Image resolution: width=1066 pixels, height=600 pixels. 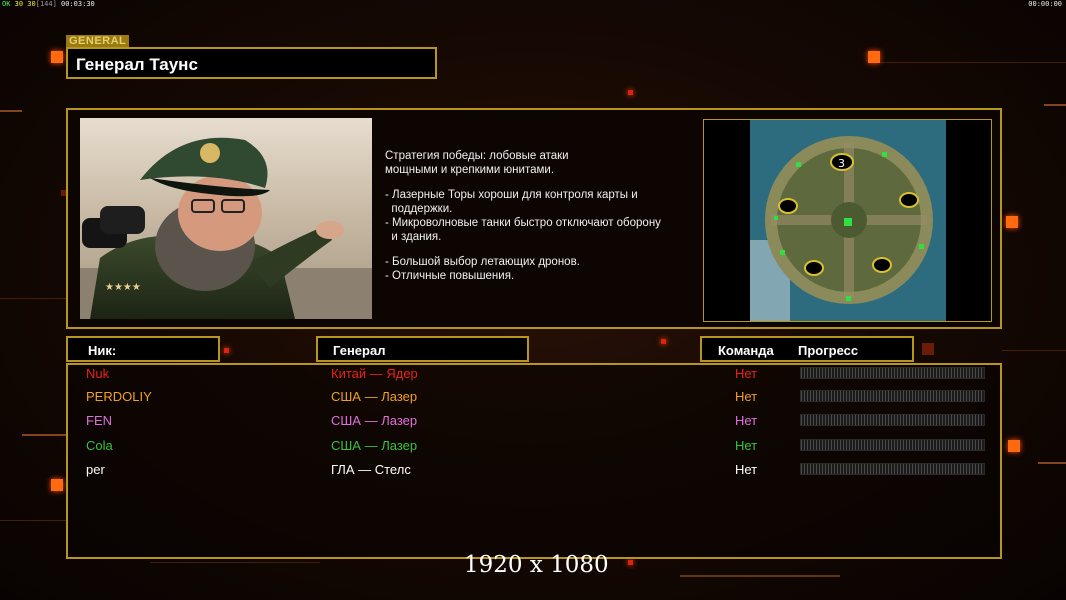 What do you see at coordinates (226, 228) in the screenshot?
I see `general-portrait-image: ★★★★` at bounding box center [226, 228].